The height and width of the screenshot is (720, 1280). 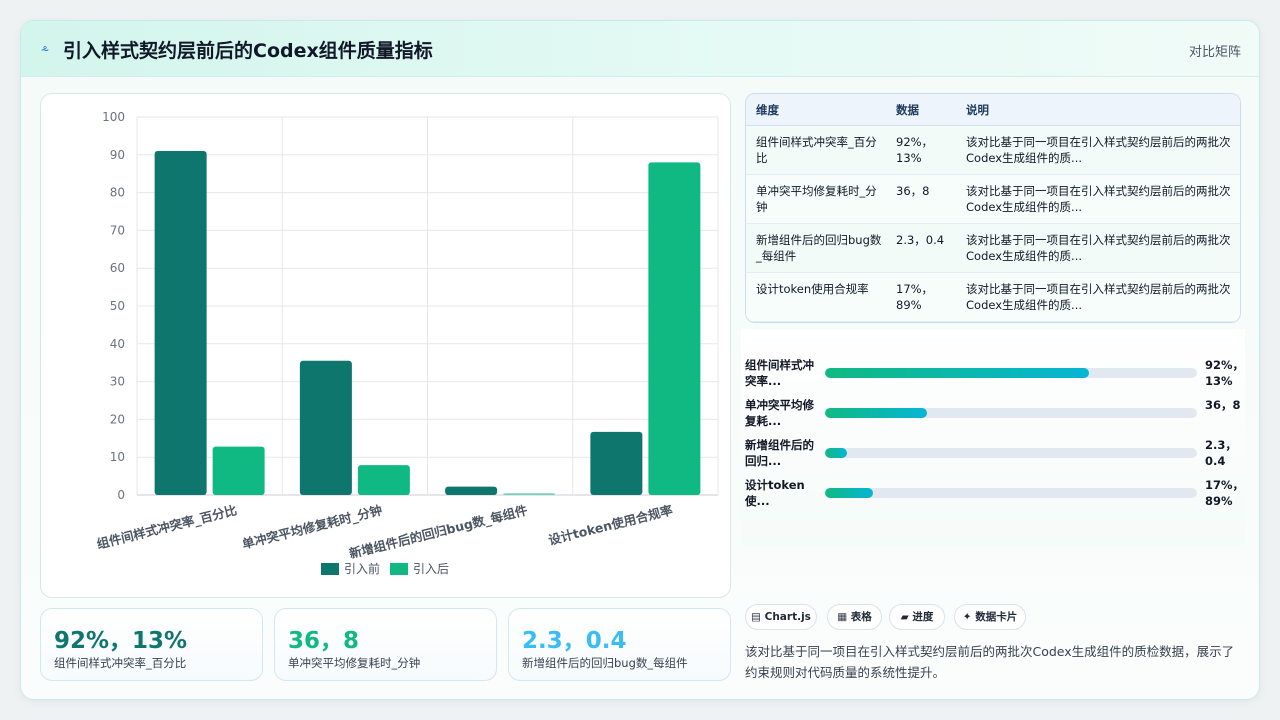 I want to click on cell-dimension: 组件间样式冲突率_百分比, so click(x=816, y=150).